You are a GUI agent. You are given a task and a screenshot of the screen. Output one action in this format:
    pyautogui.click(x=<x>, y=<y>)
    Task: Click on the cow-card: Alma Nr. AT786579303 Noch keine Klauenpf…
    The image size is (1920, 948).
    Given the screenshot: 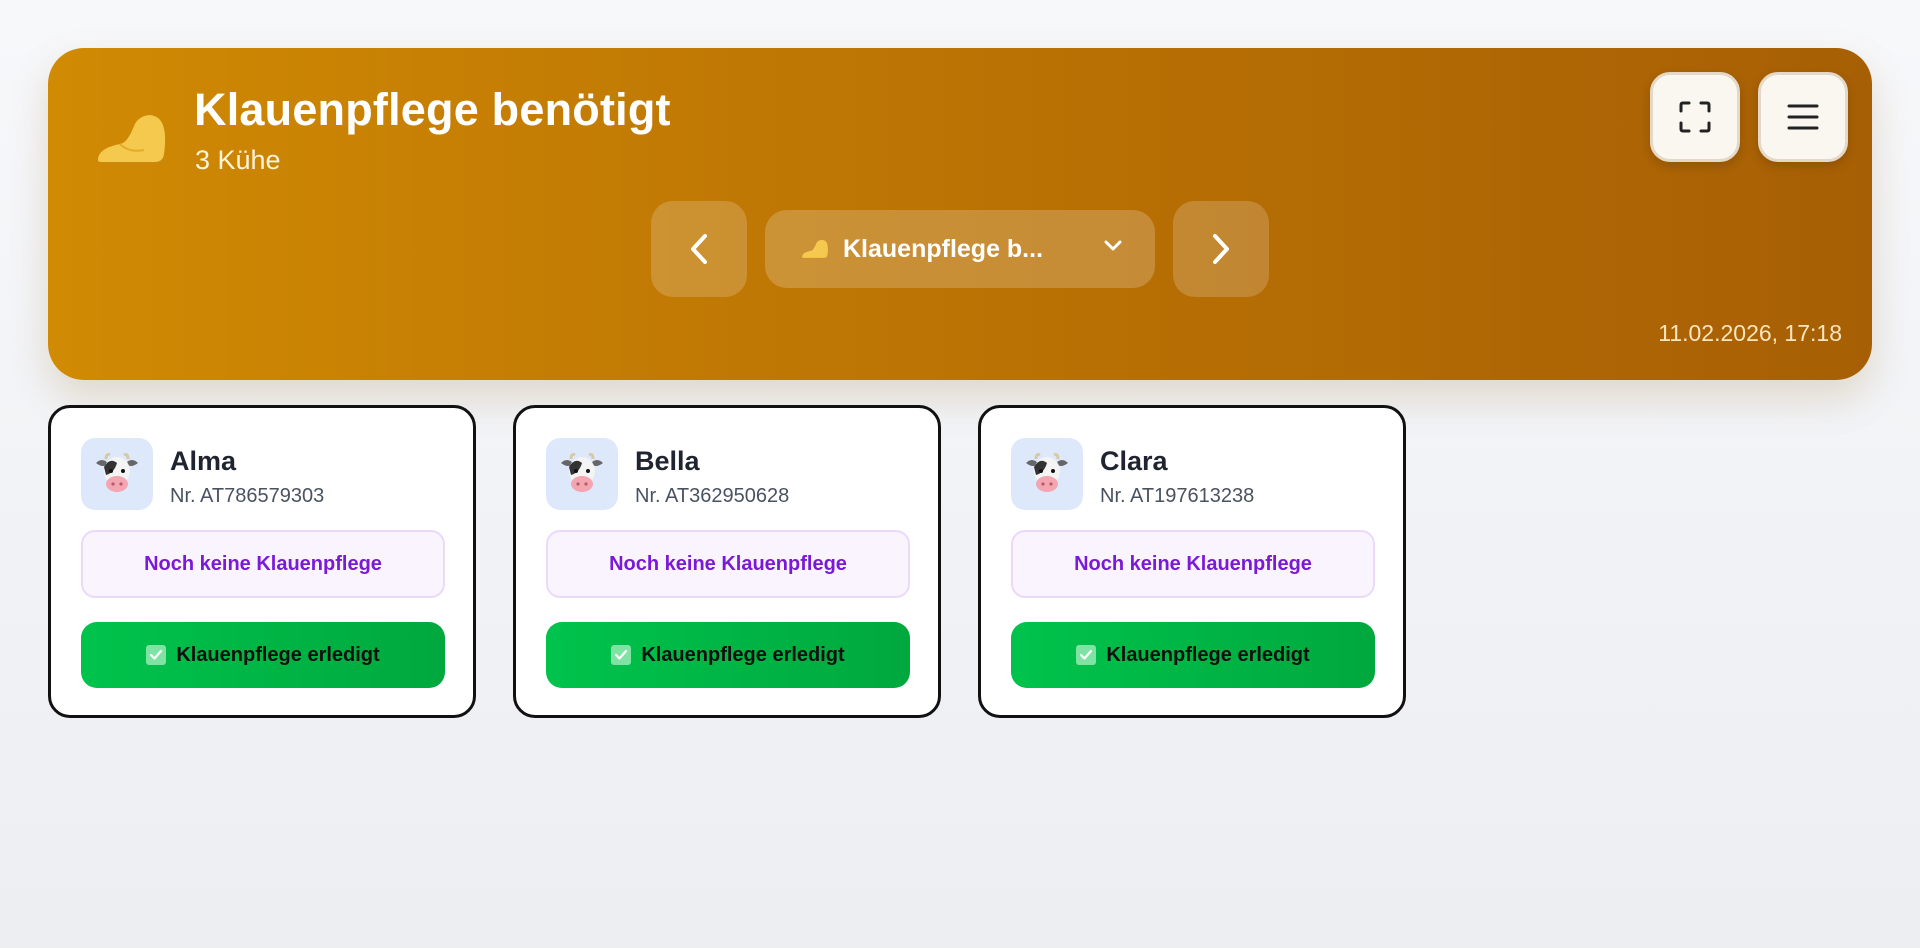 What is the action you would take?
    pyautogui.click(x=262, y=561)
    